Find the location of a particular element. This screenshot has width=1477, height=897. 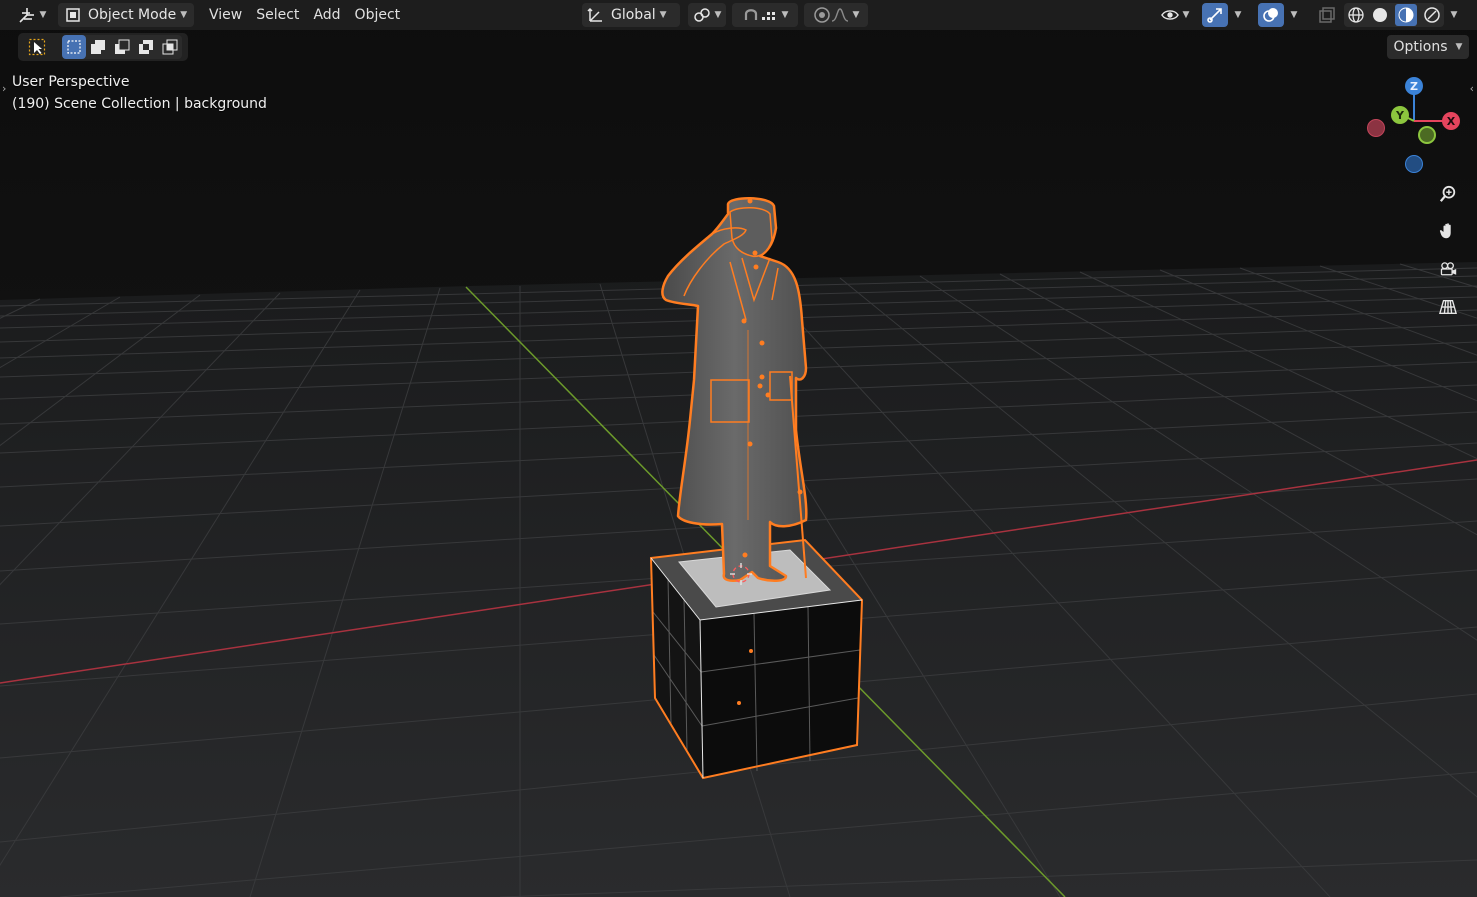

camera-view-button is located at coordinates (1448, 269).